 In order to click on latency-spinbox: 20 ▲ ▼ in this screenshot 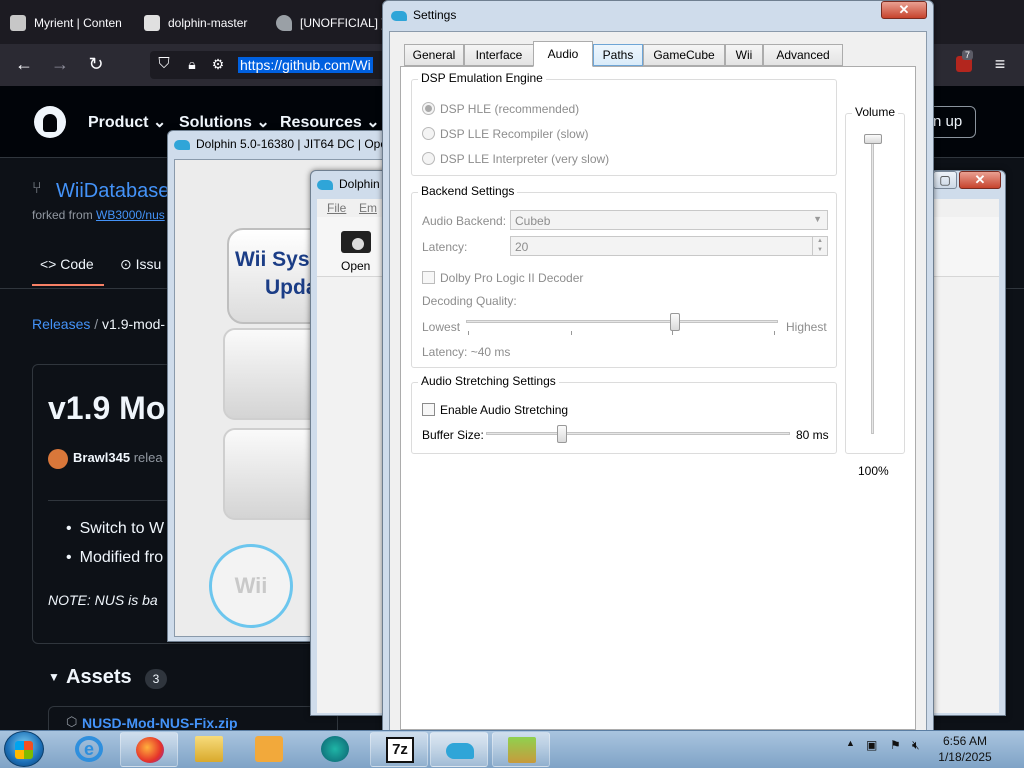, I will do `click(669, 246)`.